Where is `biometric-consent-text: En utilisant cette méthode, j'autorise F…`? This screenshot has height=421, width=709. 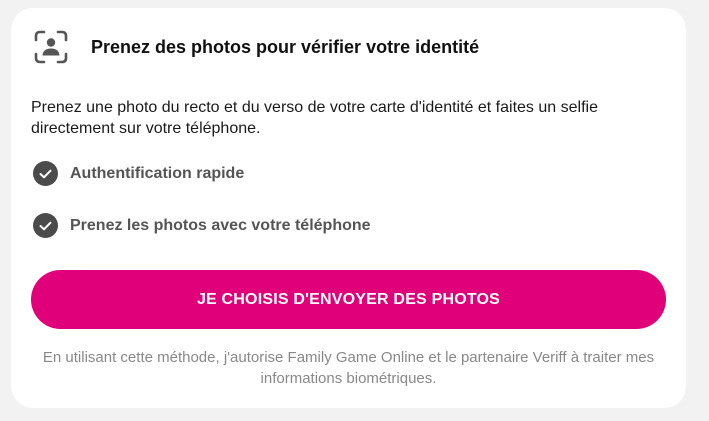 biometric-consent-text: En utilisant cette méthode, j'autorise F… is located at coordinates (348, 368).